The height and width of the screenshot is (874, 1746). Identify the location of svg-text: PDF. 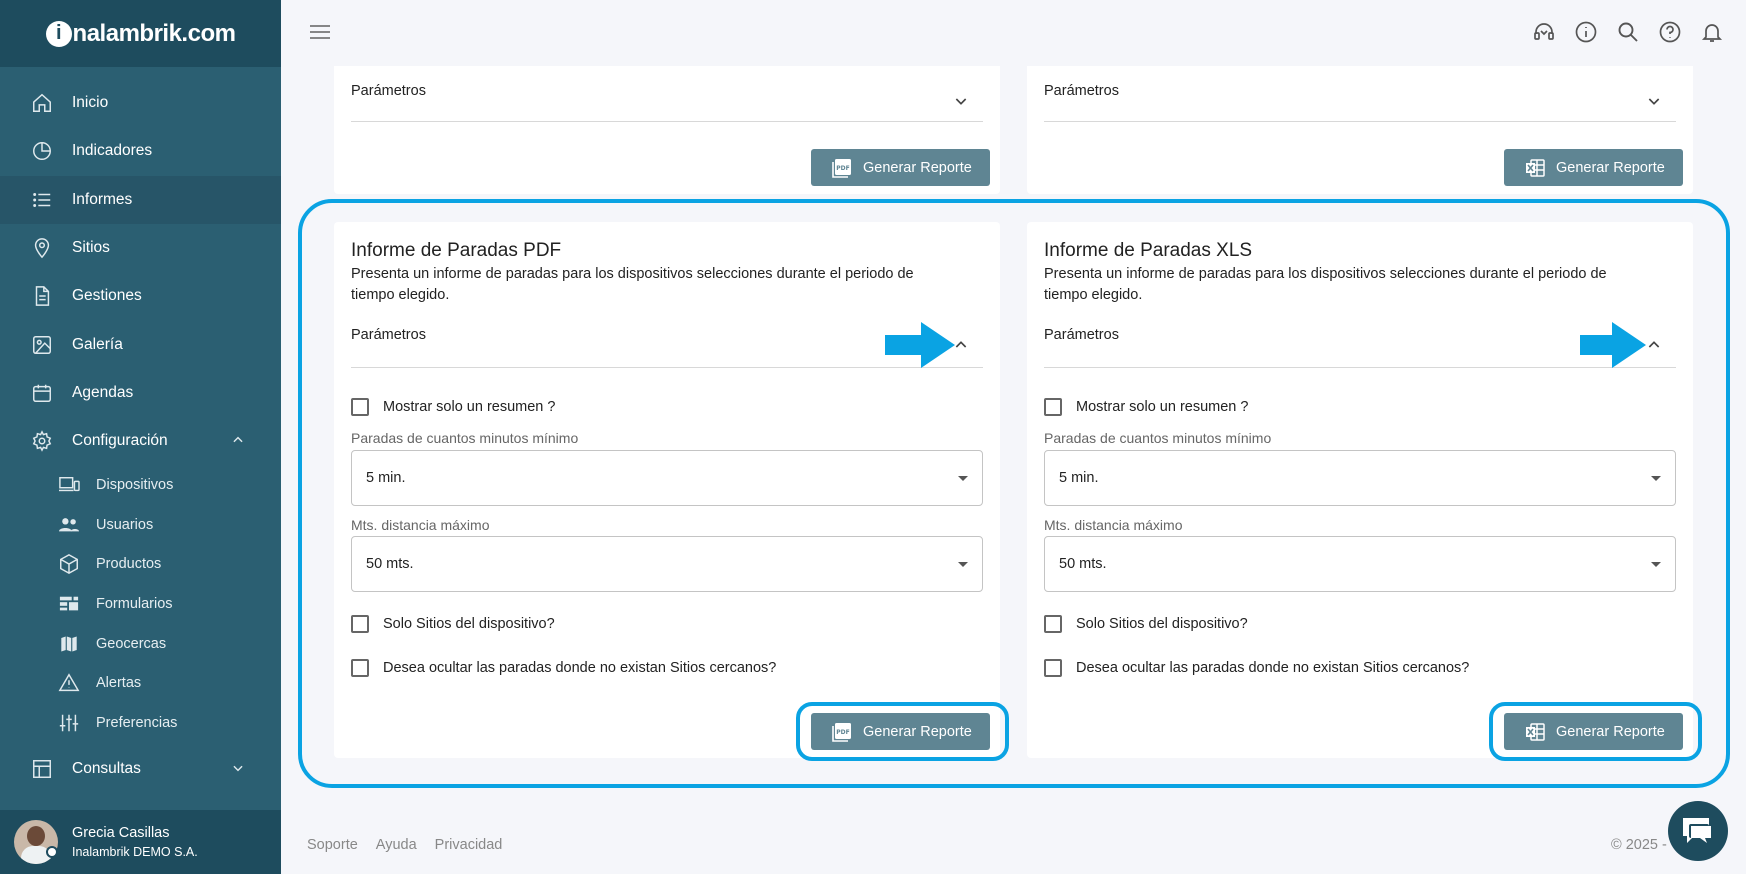
(842, 168).